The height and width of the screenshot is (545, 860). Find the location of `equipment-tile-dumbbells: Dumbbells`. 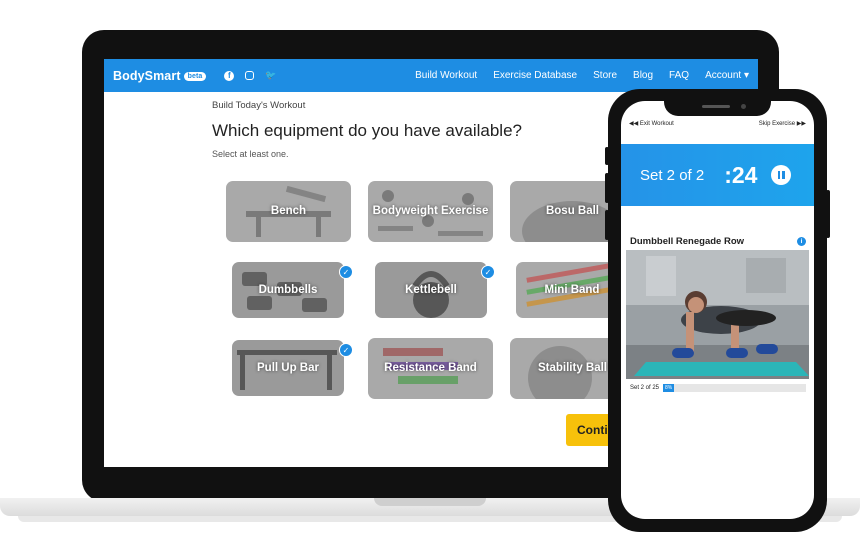

equipment-tile-dumbbells: Dumbbells is located at coordinates (288, 290).